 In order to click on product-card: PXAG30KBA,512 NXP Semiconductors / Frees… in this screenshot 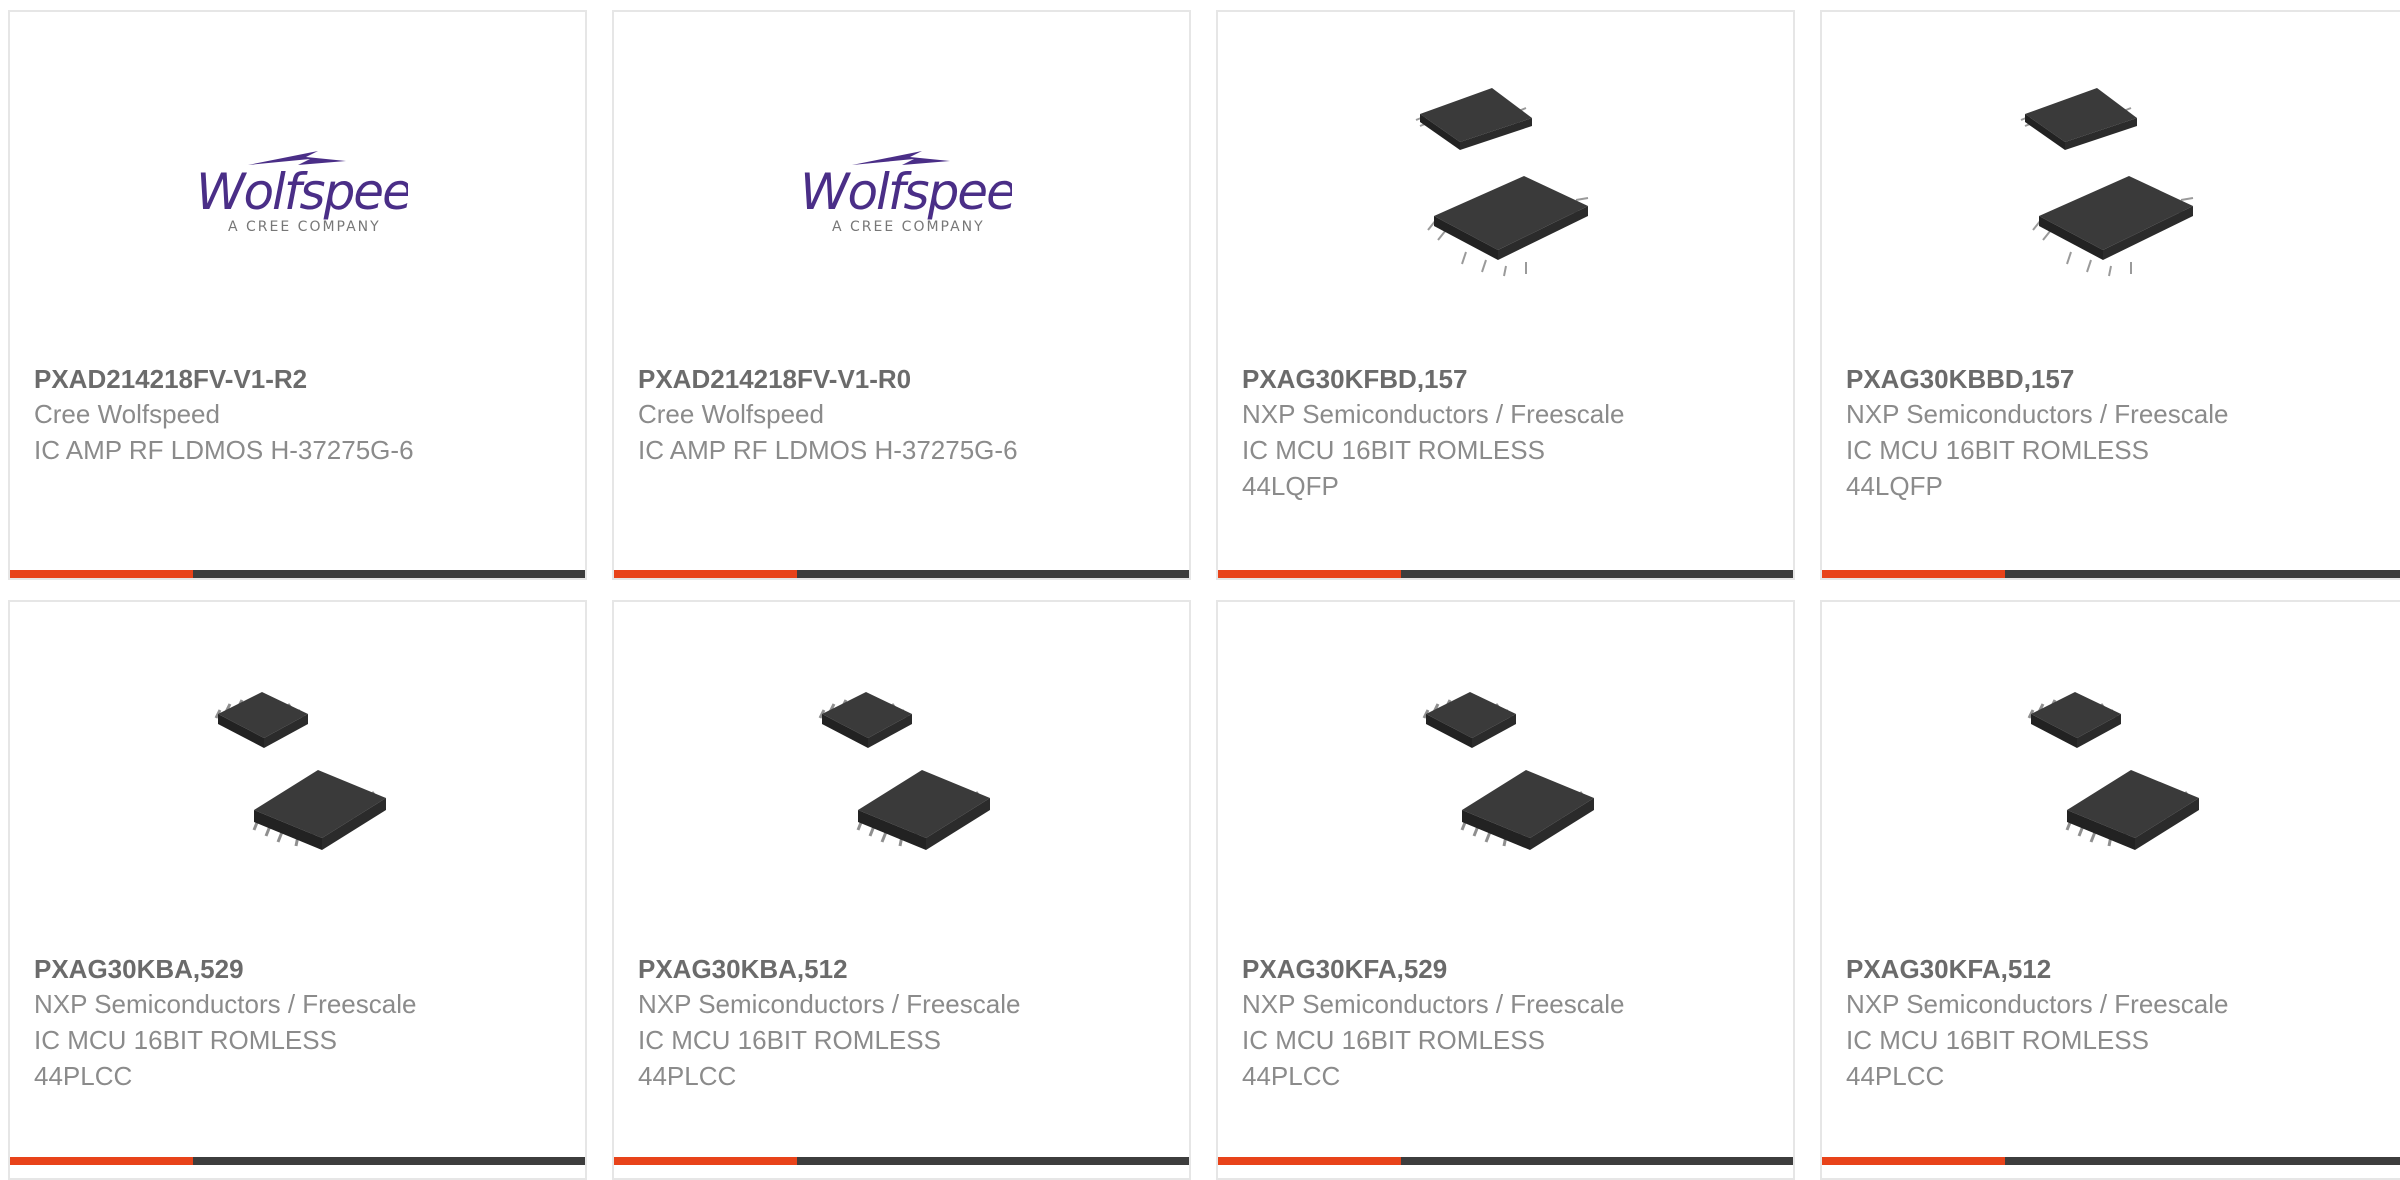, I will do `click(901, 890)`.